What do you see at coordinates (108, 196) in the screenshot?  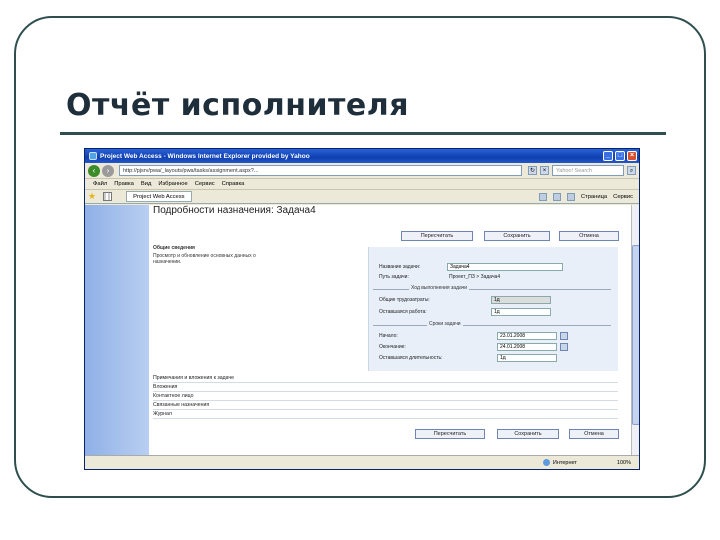 I see `quick-tabs-icon` at bounding box center [108, 196].